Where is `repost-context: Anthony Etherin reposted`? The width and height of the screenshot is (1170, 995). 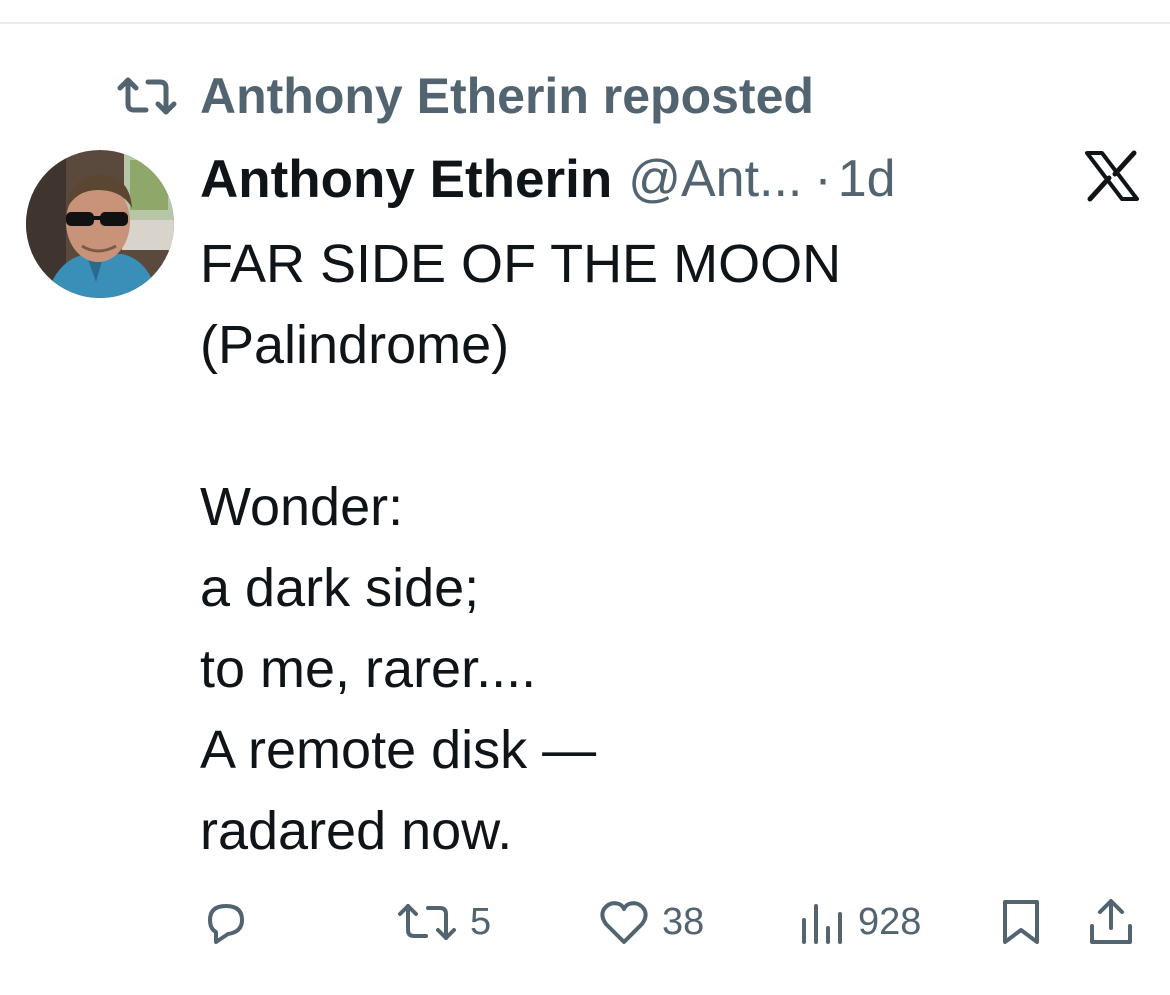 repost-context: Anthony Etherin reposted is located at coordinates (465, 96).